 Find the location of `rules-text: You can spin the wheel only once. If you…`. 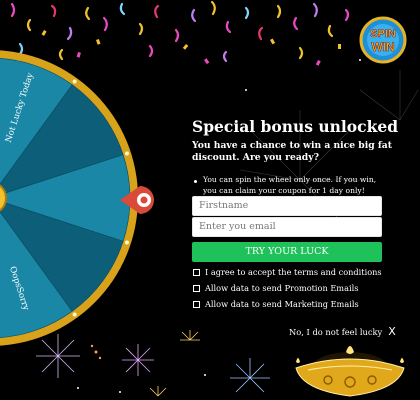

rules-text: You can spin the wheel only once. If you… is located at coordinates (290, 185).